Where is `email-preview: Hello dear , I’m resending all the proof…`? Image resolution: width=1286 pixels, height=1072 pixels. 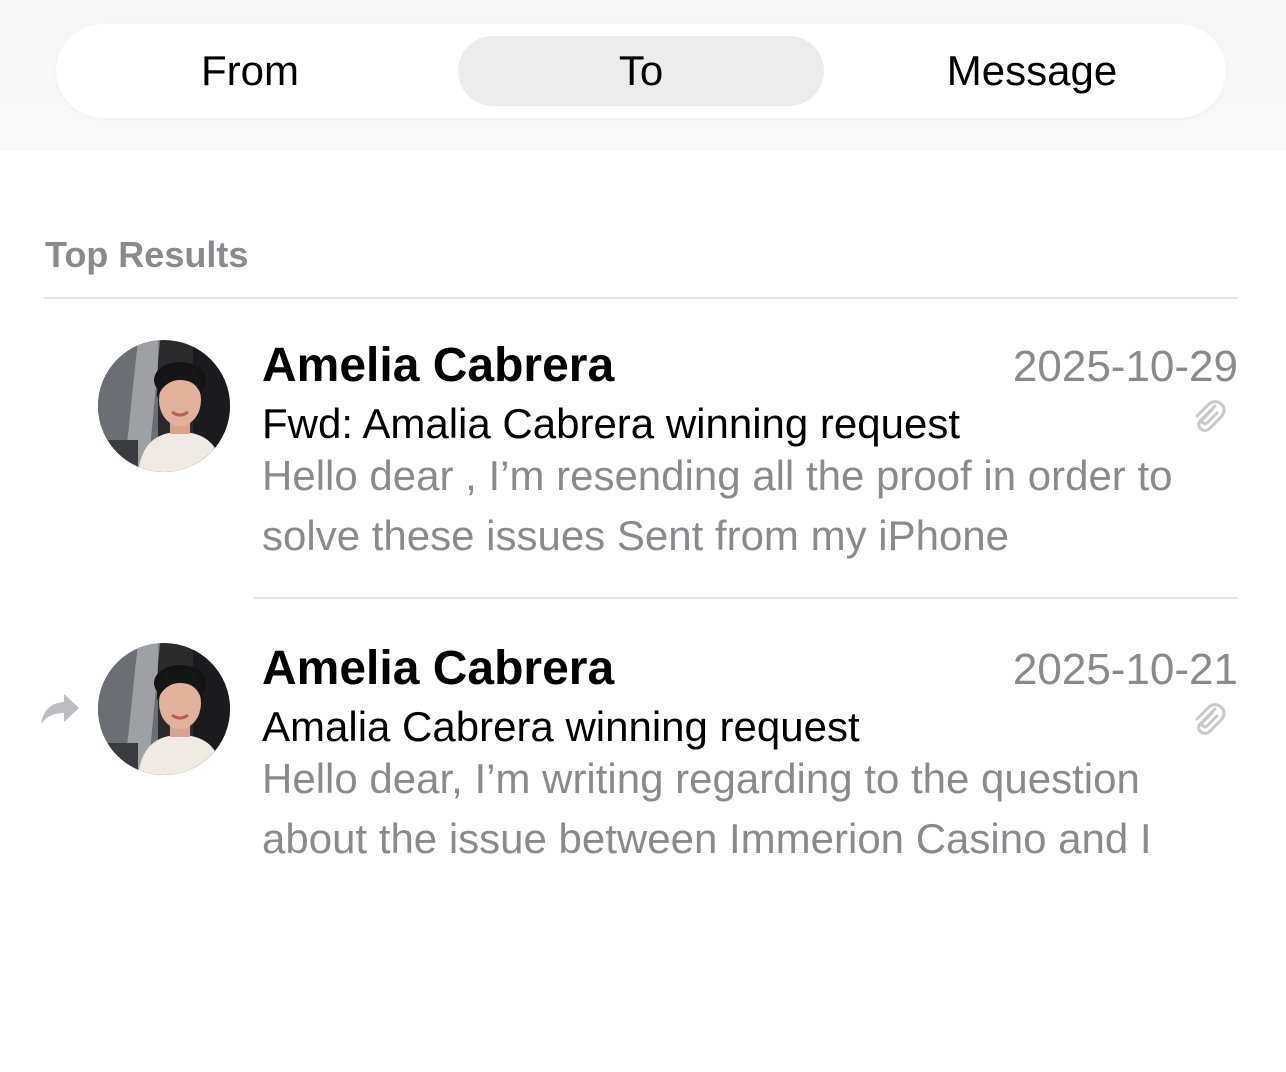 email-preview: Hello dear , I’m resending all the proof… is located at coordinates (717, 505).